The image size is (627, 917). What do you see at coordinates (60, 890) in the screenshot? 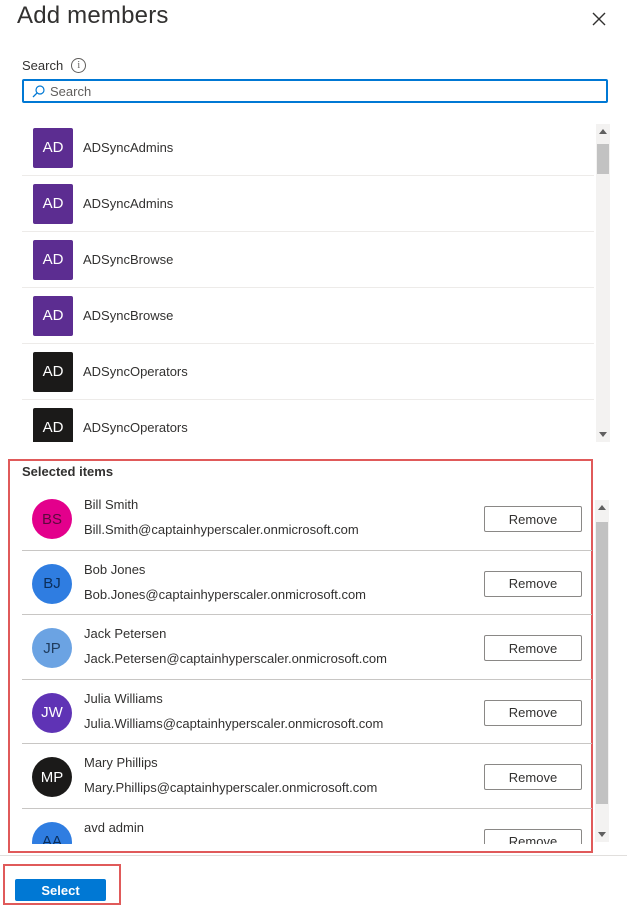
I see `select-button: Select` at bounding box center [60, 890].